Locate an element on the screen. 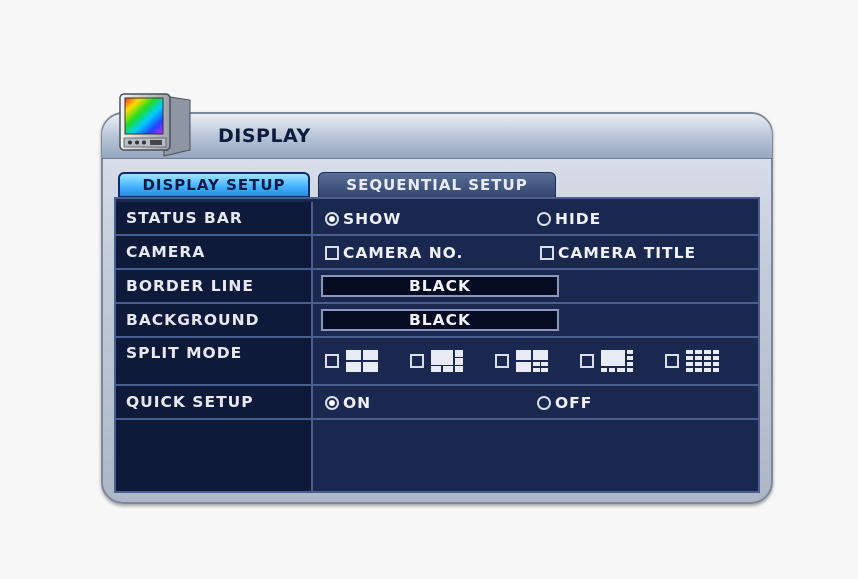  border-line-select: BLACK is located at coordinates (440, 286).